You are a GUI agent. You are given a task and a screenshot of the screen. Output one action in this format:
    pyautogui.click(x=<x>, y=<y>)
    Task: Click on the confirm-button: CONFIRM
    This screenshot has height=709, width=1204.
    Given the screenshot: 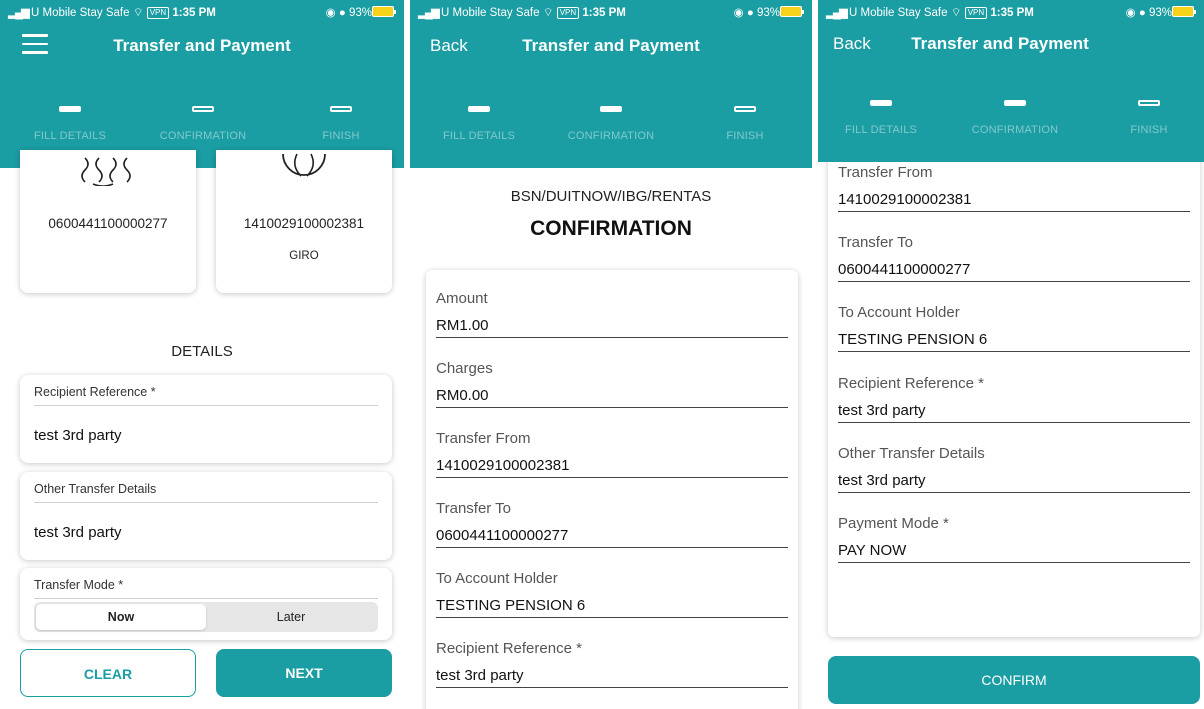 What is the action you would take?
    pyautogui.click(x=1014, y=680)
    